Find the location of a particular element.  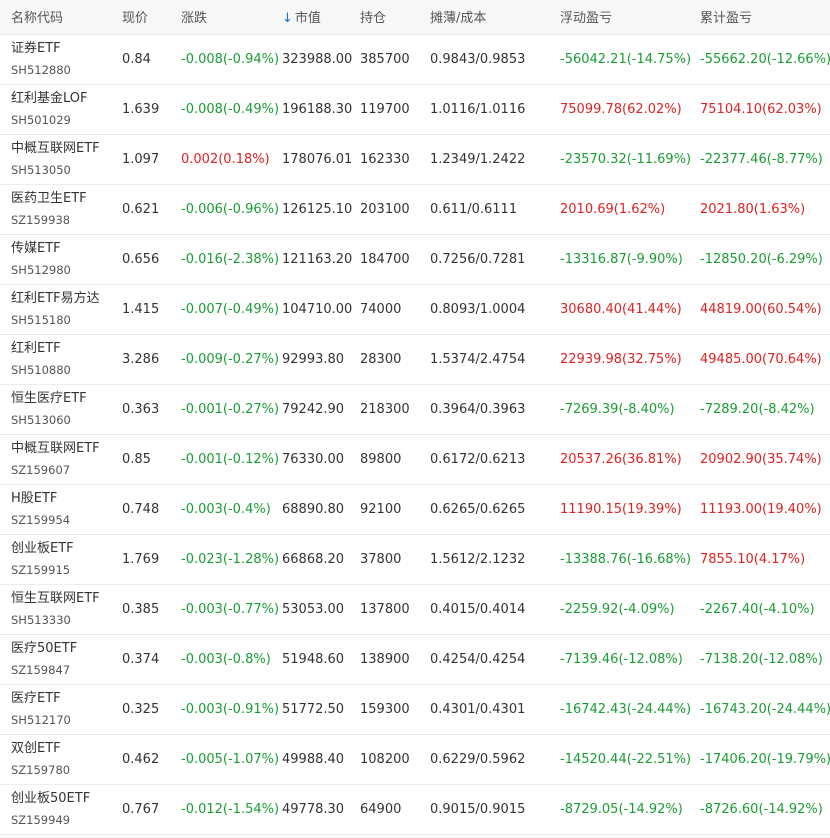

security-name: 红利ETF易方达 is located at coordinates (55, 298).